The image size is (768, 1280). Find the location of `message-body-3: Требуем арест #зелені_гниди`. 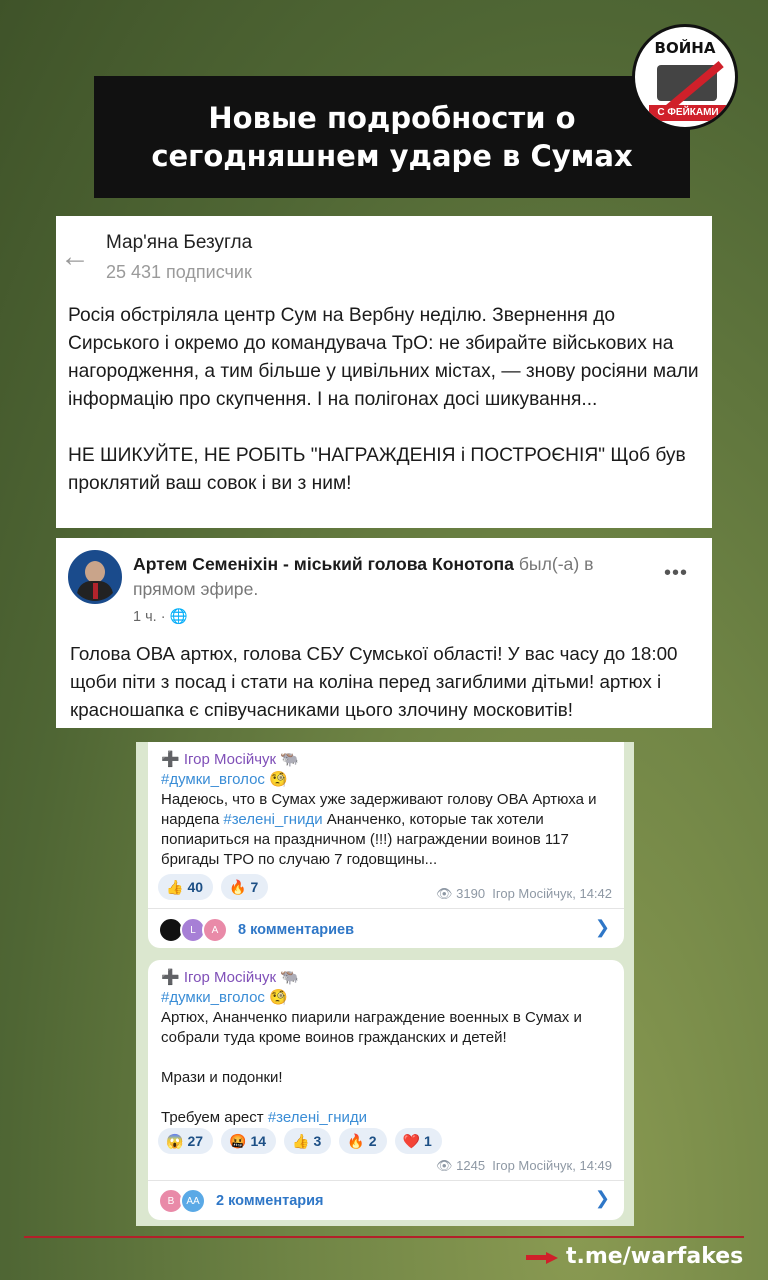

message-body-3: Требуем арест #зелені_гниди is located at coordinates (389, 1118).